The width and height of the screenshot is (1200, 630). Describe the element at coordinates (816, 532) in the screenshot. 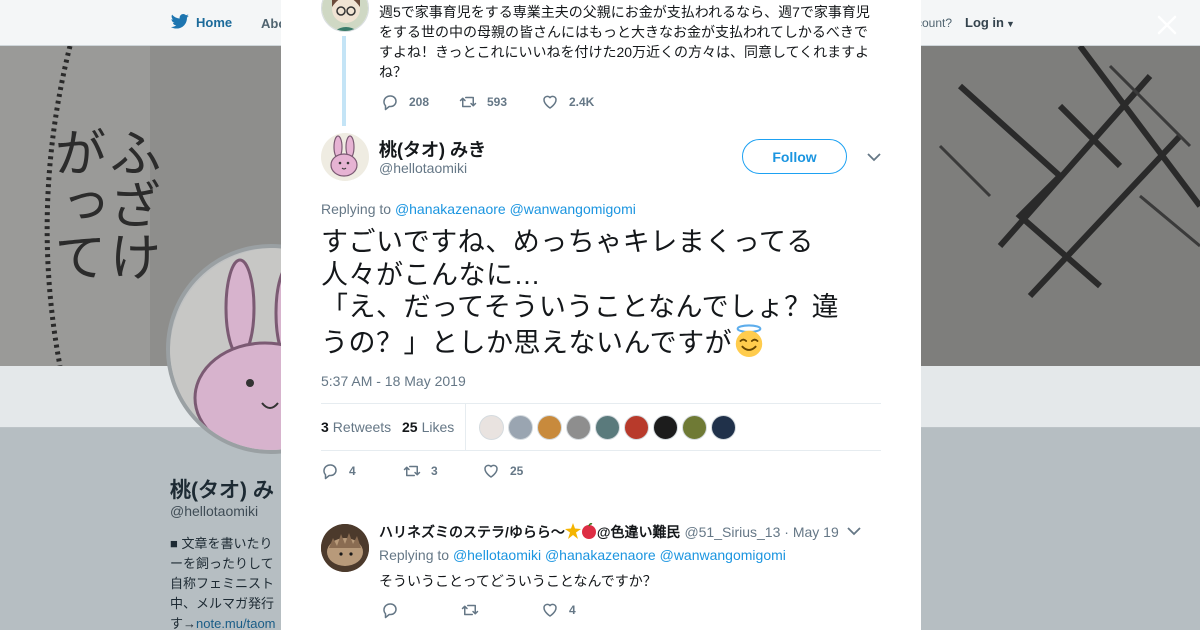

I see `reply-date: May 19` at that location.